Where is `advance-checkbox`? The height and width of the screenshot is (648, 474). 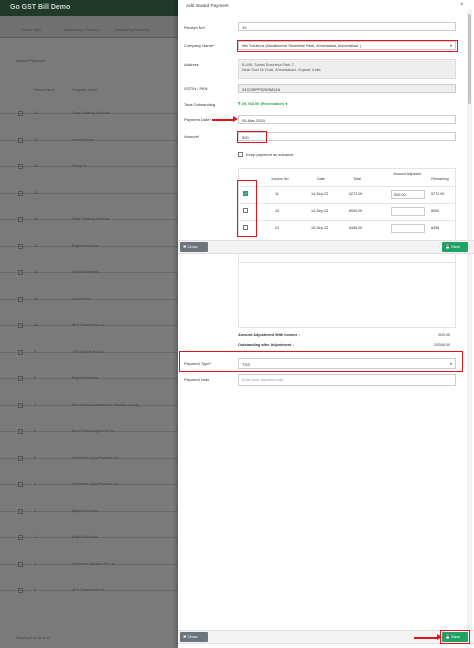 advance-checkbox is located at coordinates (240, 155).